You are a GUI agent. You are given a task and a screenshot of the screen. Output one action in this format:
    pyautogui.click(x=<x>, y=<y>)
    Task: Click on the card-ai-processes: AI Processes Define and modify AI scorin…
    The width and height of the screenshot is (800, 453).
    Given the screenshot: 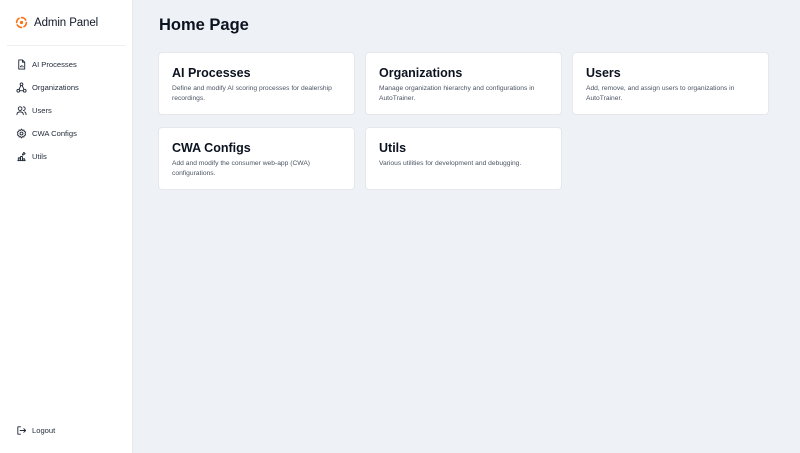 What is the action you would take?
    pyautogui.click(x=256, y=83)
    